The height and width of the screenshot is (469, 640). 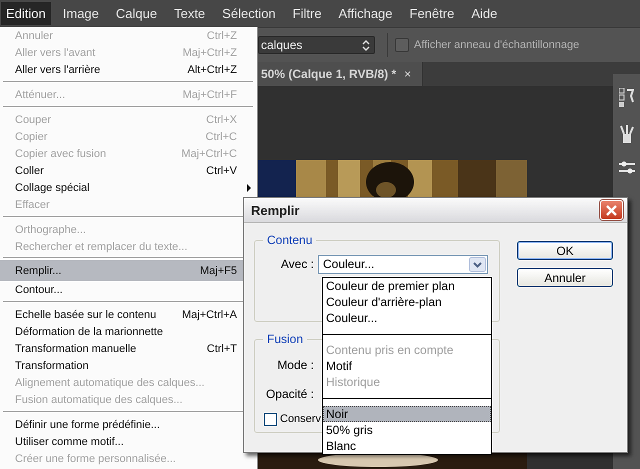 What do you see at coordinates (189, 13) in the screenshot?
I see `menu-bar-item: Texte` at bounding box center [189, 13].